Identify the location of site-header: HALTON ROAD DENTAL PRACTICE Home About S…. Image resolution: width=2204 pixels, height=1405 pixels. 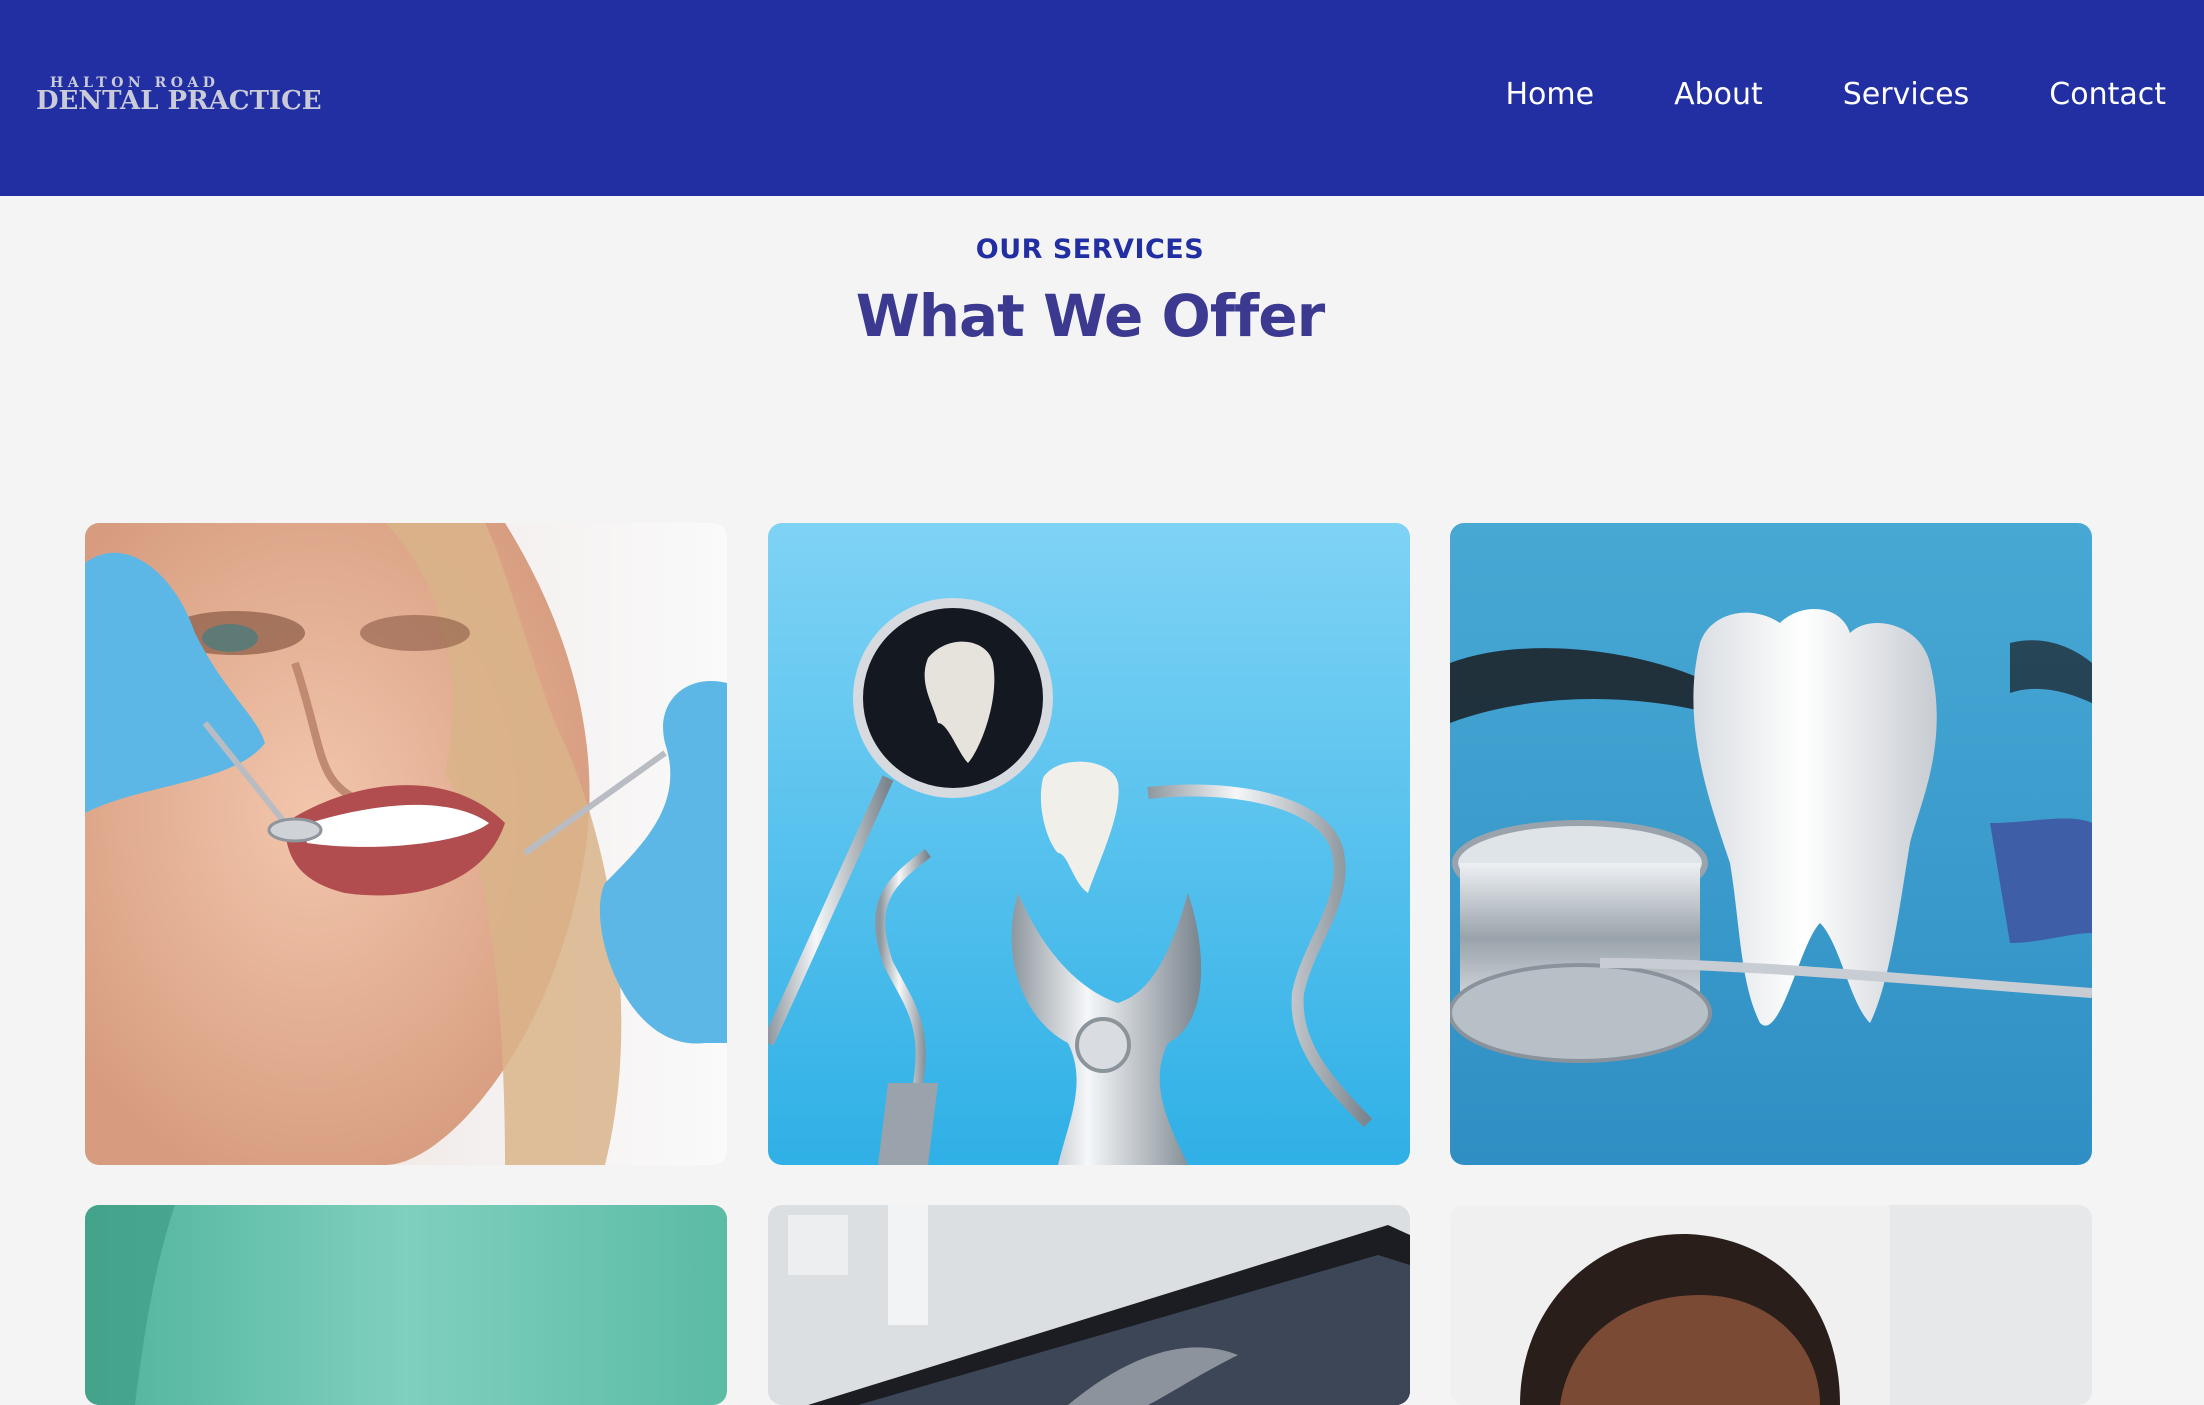
(1102, 98).